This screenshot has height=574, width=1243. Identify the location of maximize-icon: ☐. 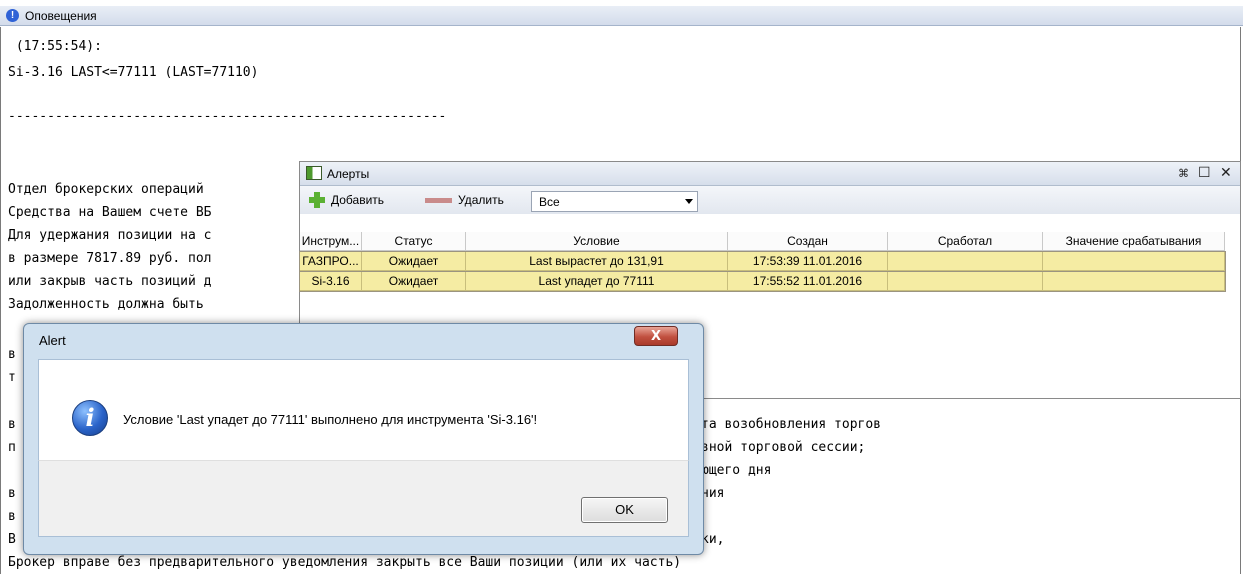
(1204, 173).